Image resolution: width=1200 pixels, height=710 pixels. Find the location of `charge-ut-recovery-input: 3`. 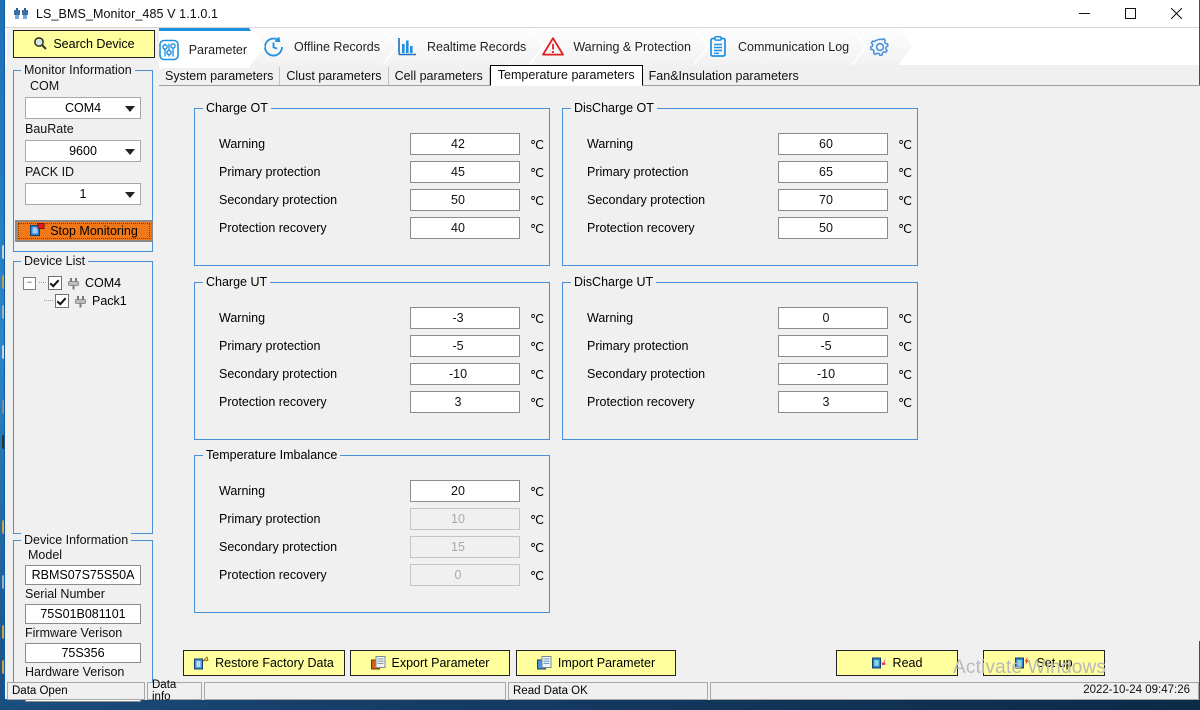

charge-ut-recovery-input: 3 is located at coordinates (465, 402).